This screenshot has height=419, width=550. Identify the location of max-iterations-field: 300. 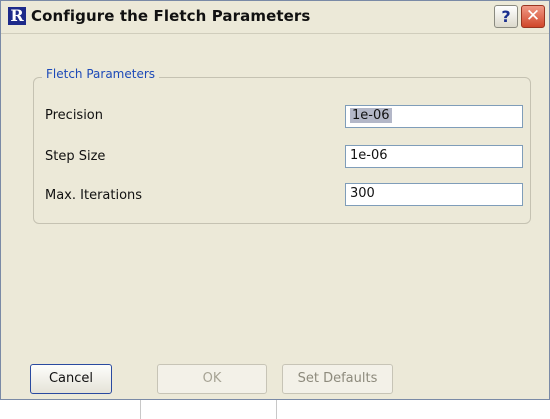
(434, 194).